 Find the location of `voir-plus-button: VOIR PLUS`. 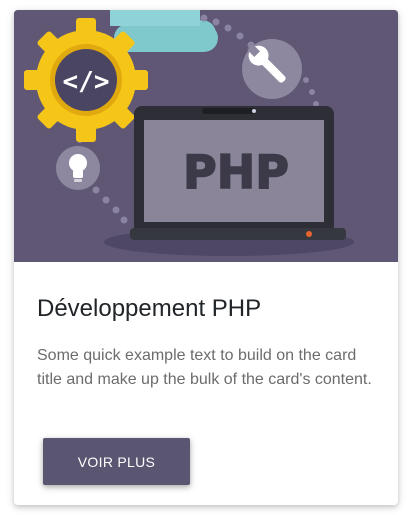

voir-plus-button: VOIR PLUS is located at coordinates (116, 461).